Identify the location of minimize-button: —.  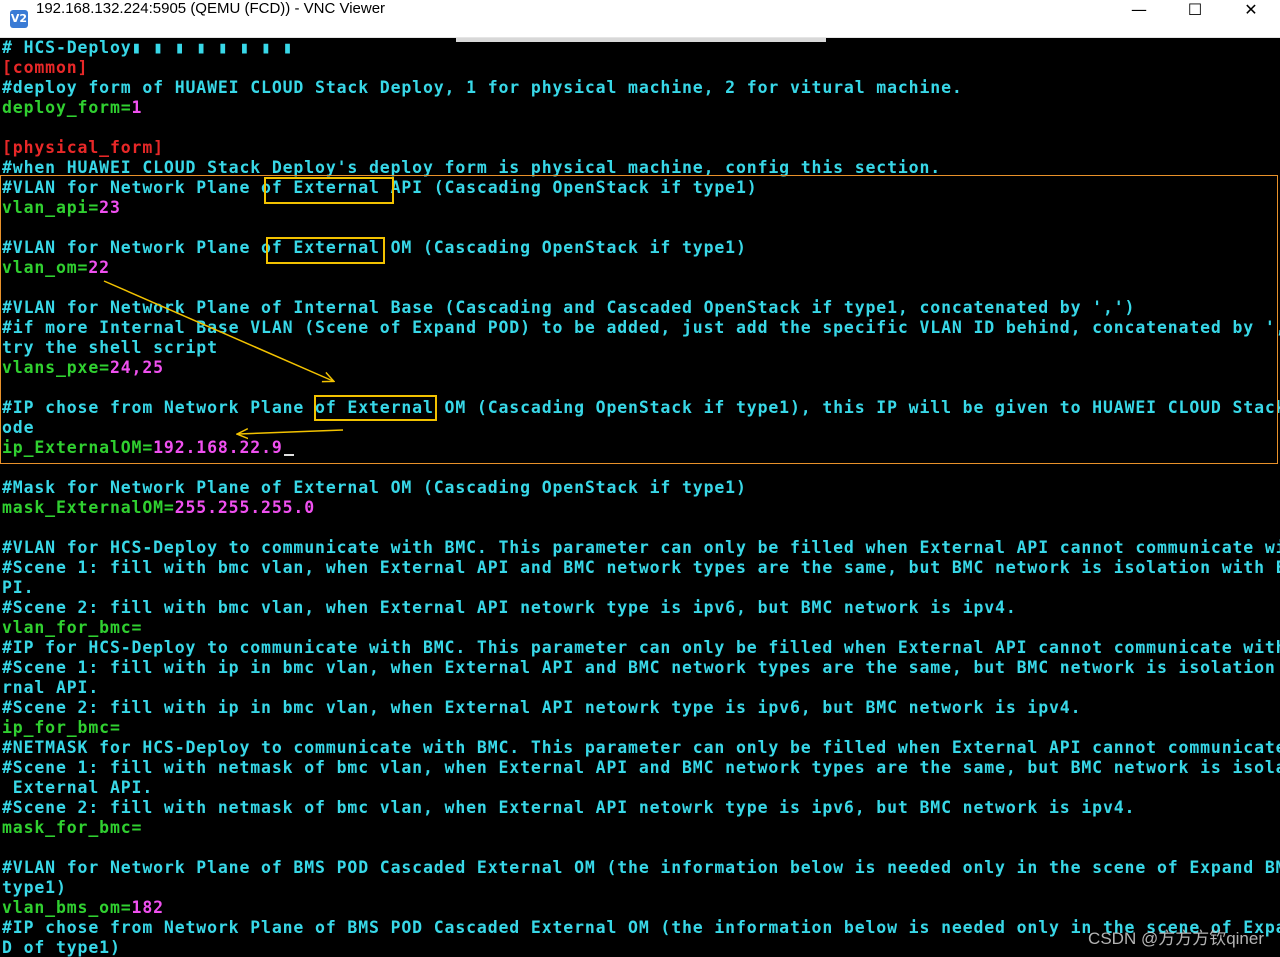
(1139, 19).